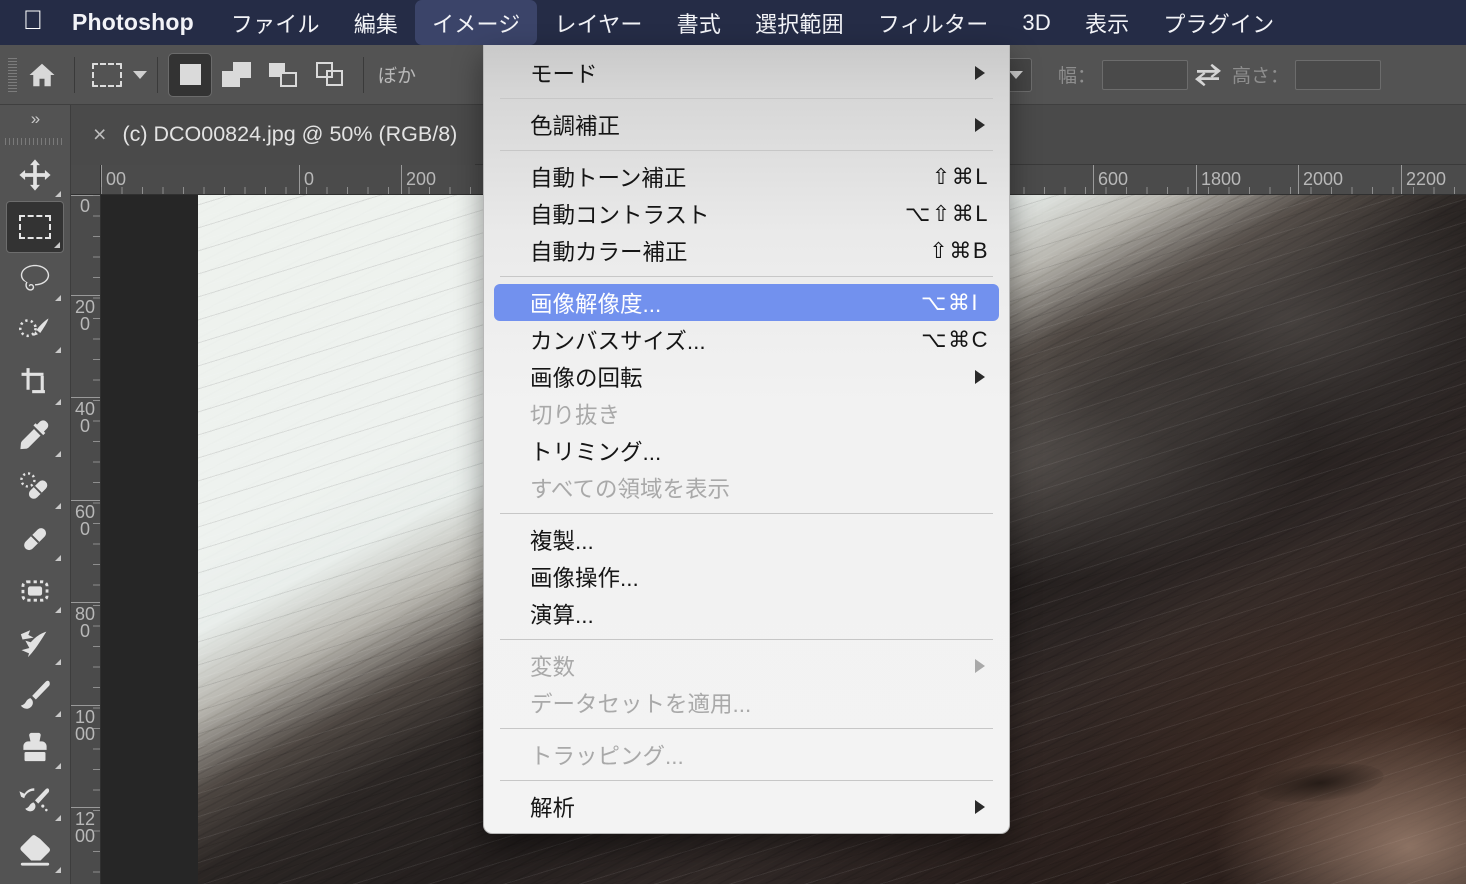 The width and height of the screenshot is (1466, 884). I want to click on subtract-from-selection-button, so click(284, 75).